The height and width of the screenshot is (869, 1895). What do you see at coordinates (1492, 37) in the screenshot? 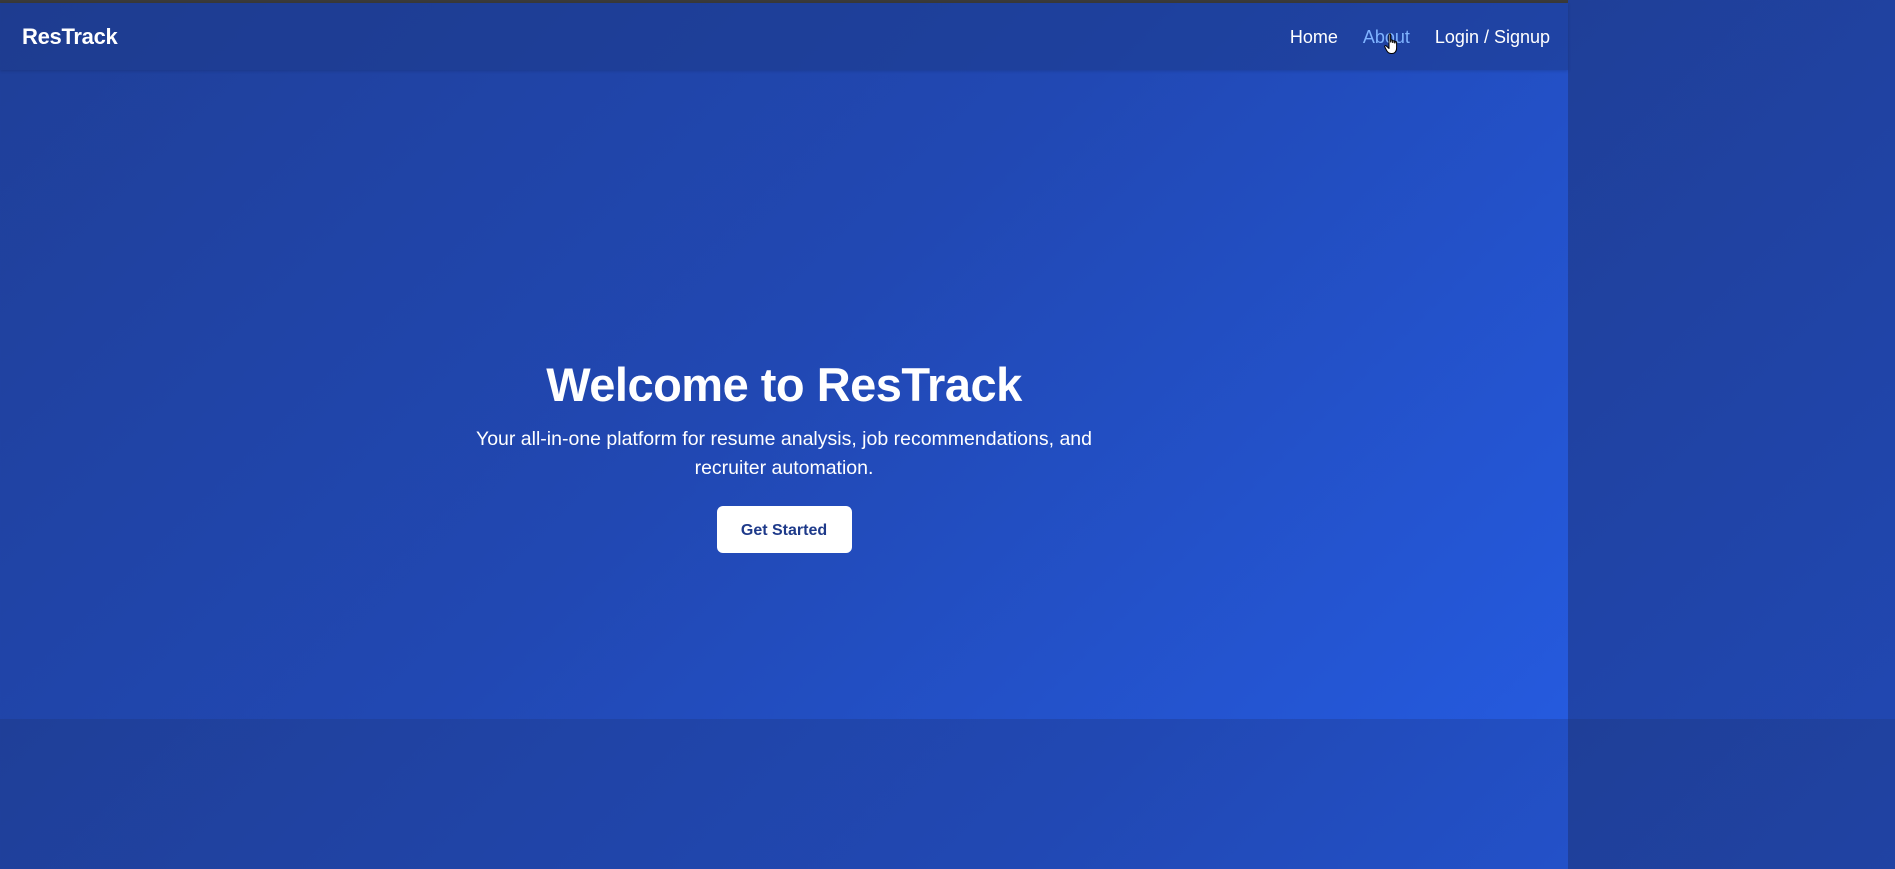
I see `nav-link-login-signup: Login / Signup` at bounding box center [1492, 37].